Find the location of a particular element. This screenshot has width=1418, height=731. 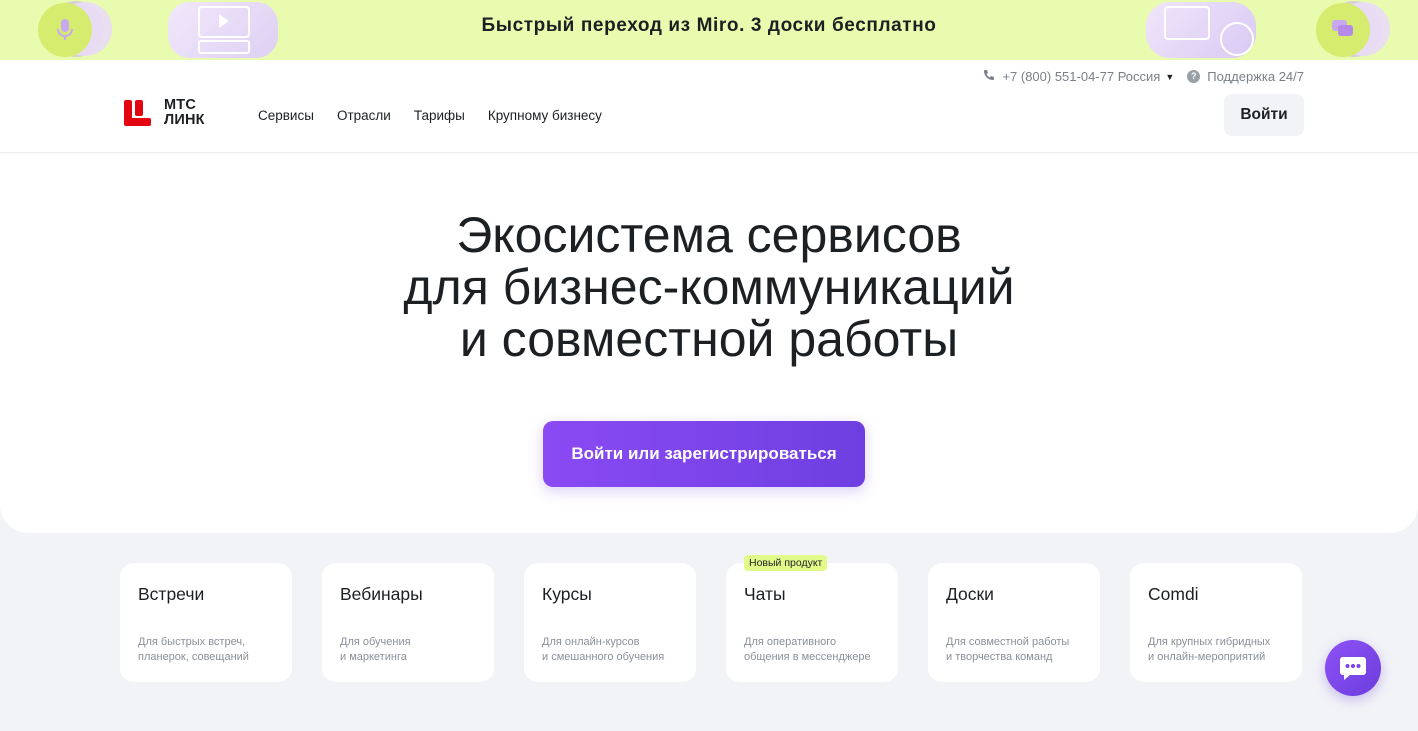

hero-title-line: и совместной работы is located at coordinates (709, 339).